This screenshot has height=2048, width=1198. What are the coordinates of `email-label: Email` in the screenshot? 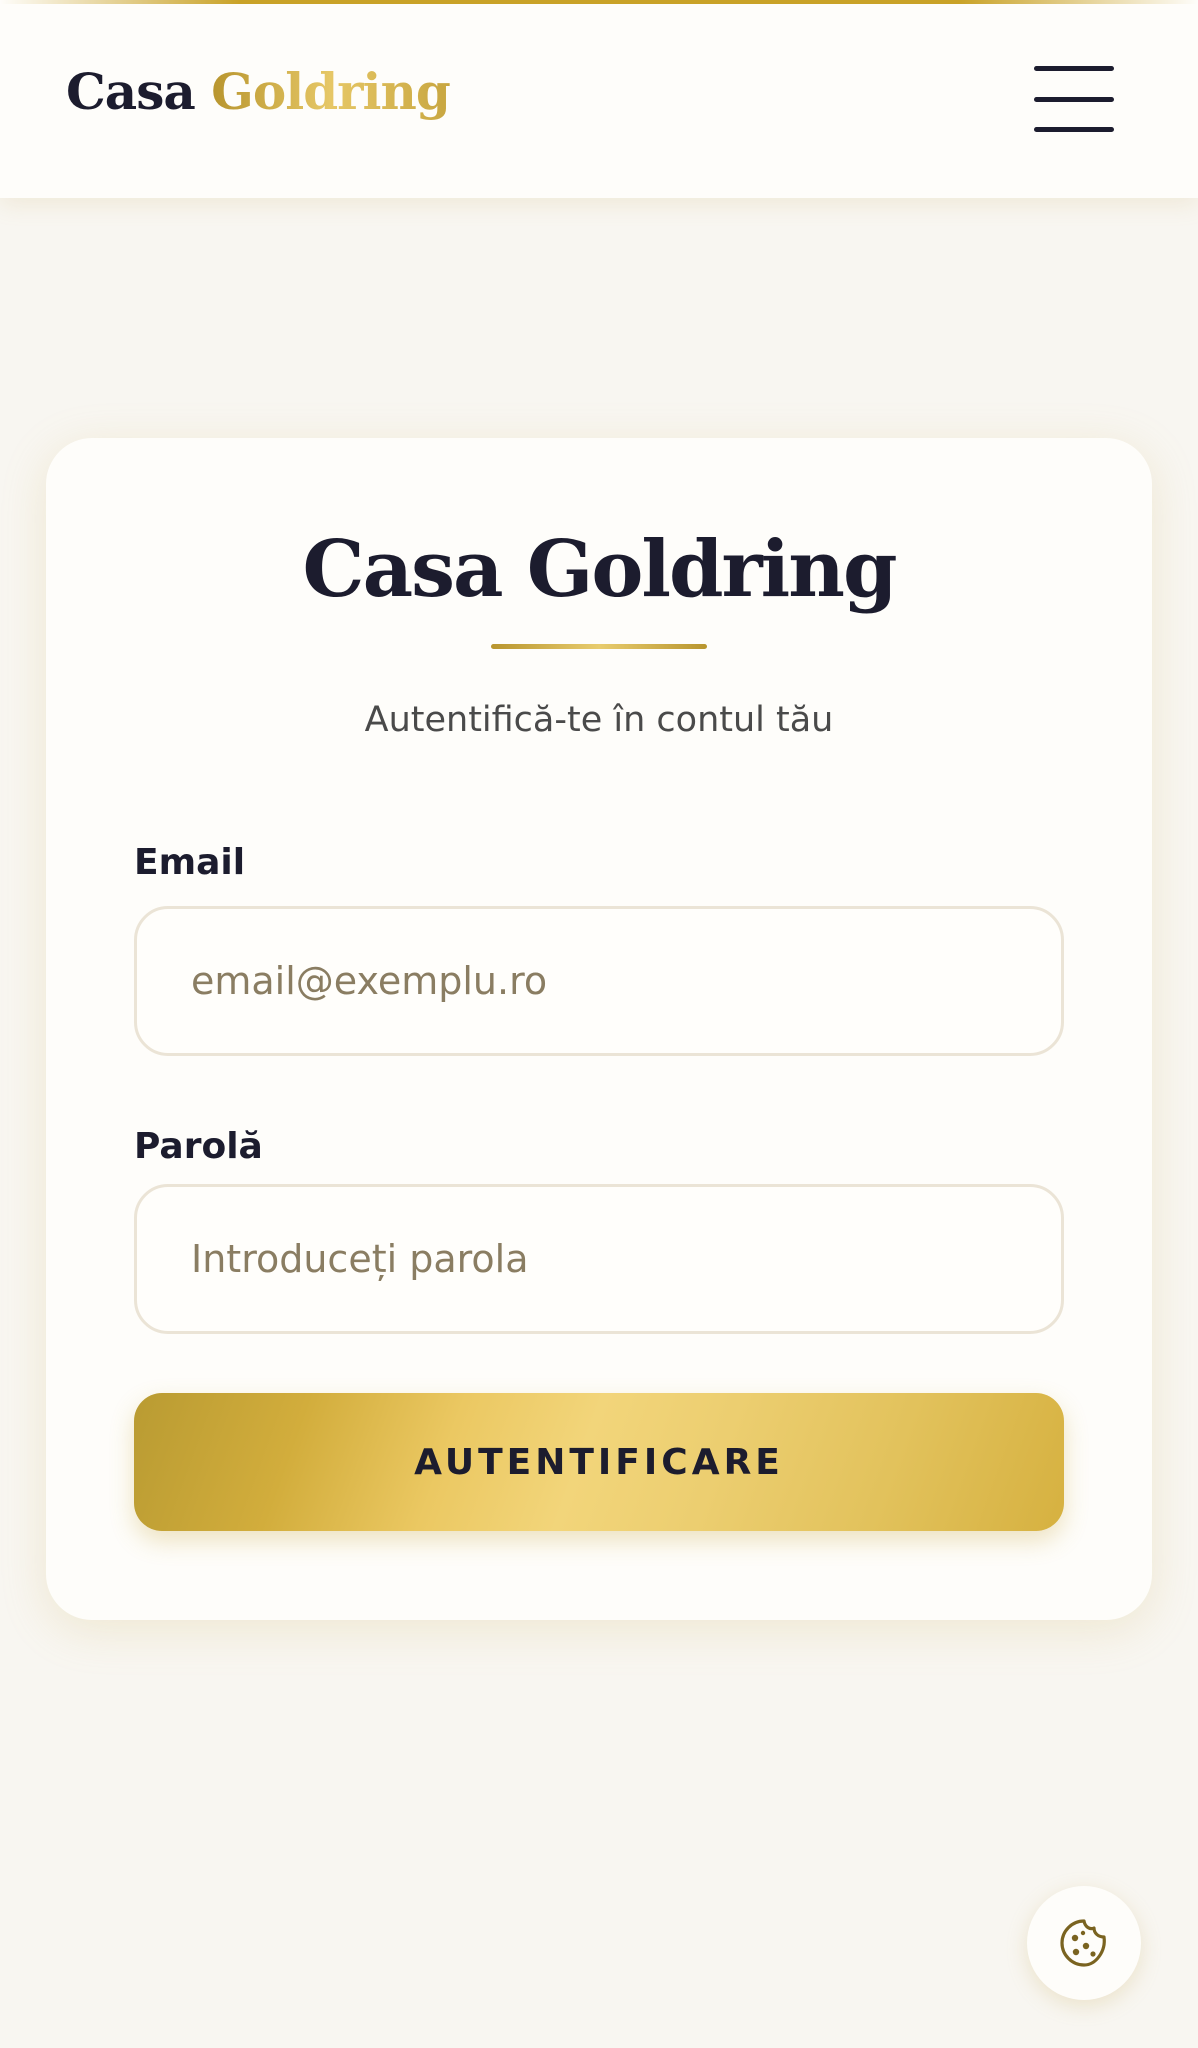 It's located at (190, 862).